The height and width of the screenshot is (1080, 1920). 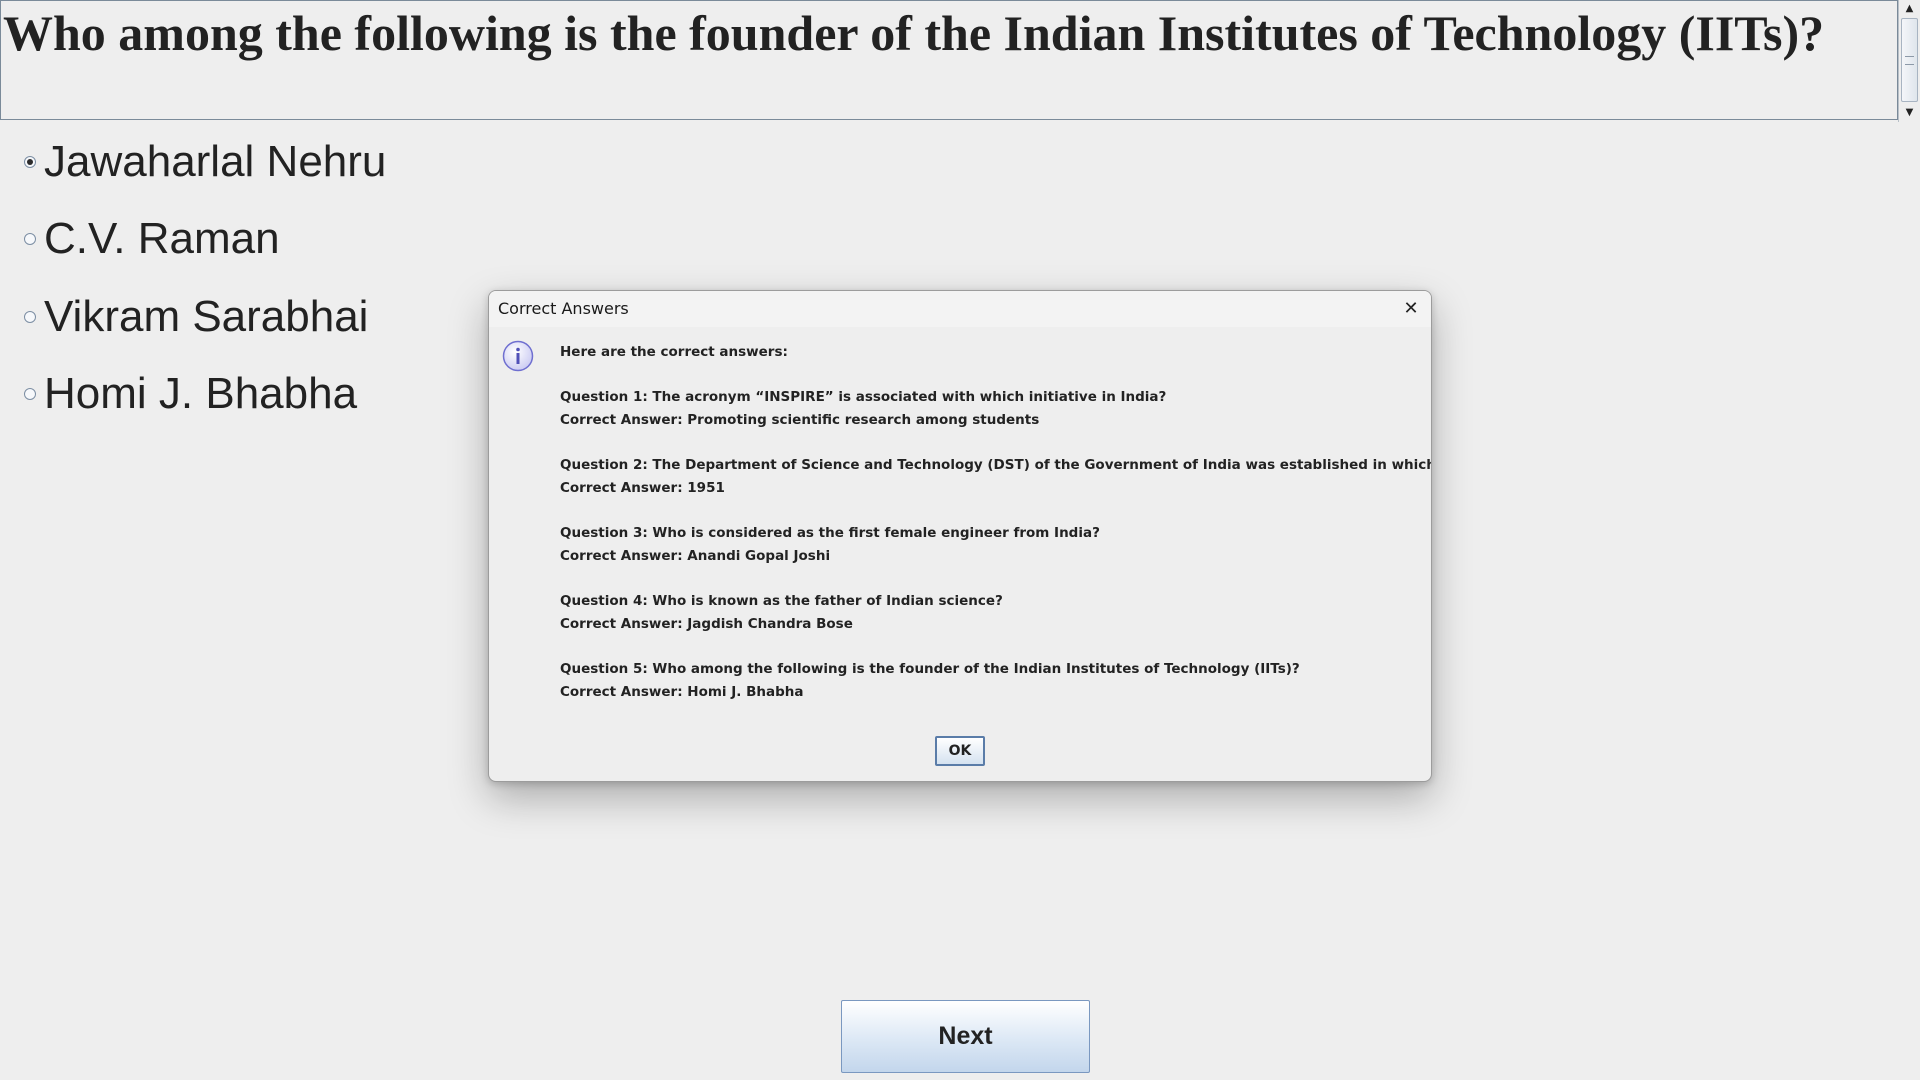 I want to click on option-2: C.V. Raman, so click(x=152, y=239).